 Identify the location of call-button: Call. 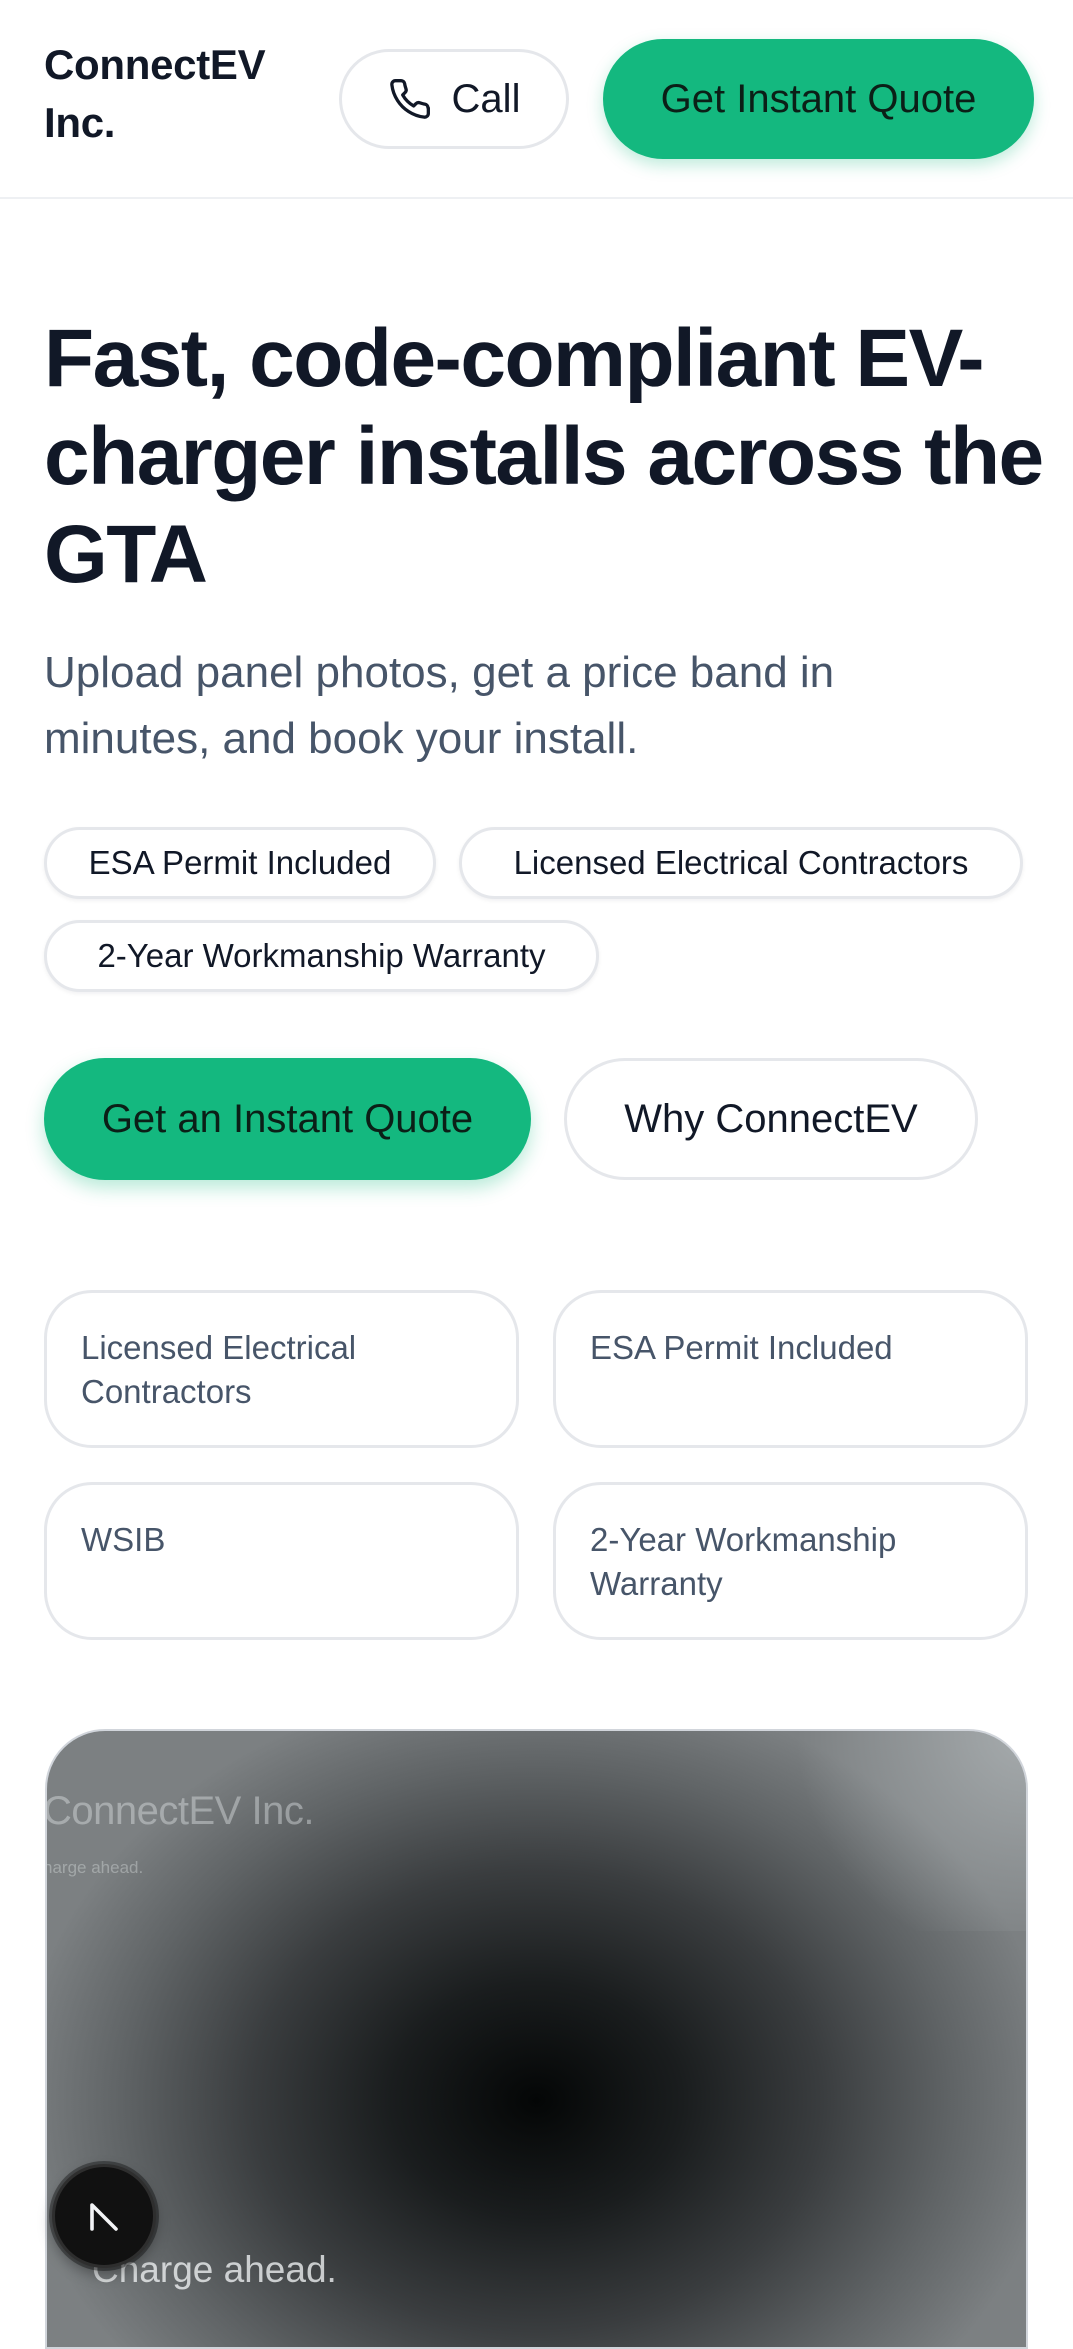
(454, 99).